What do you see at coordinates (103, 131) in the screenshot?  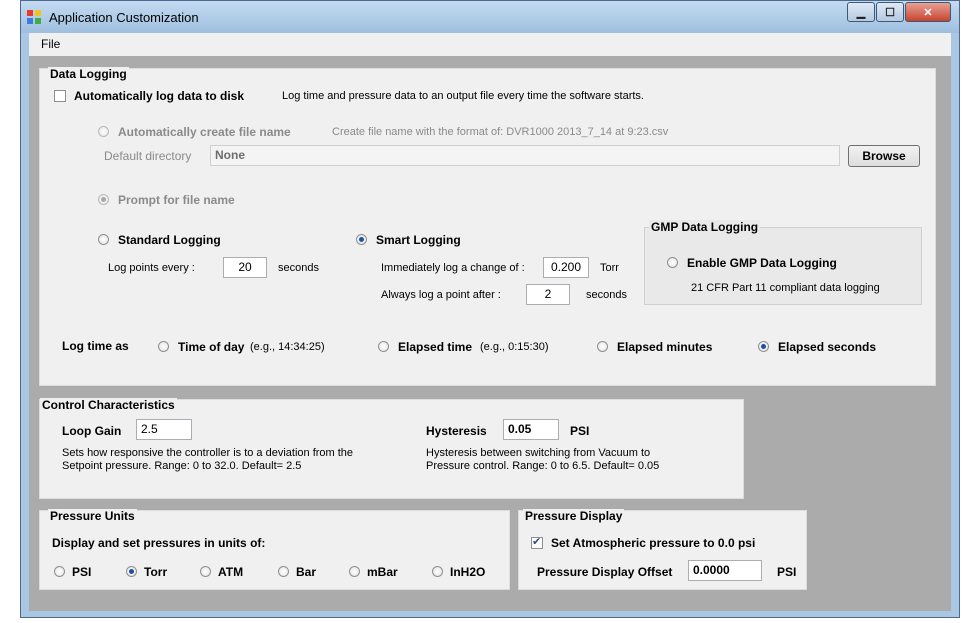 I see `auto-create-radio` at bounding box center [103, 131].